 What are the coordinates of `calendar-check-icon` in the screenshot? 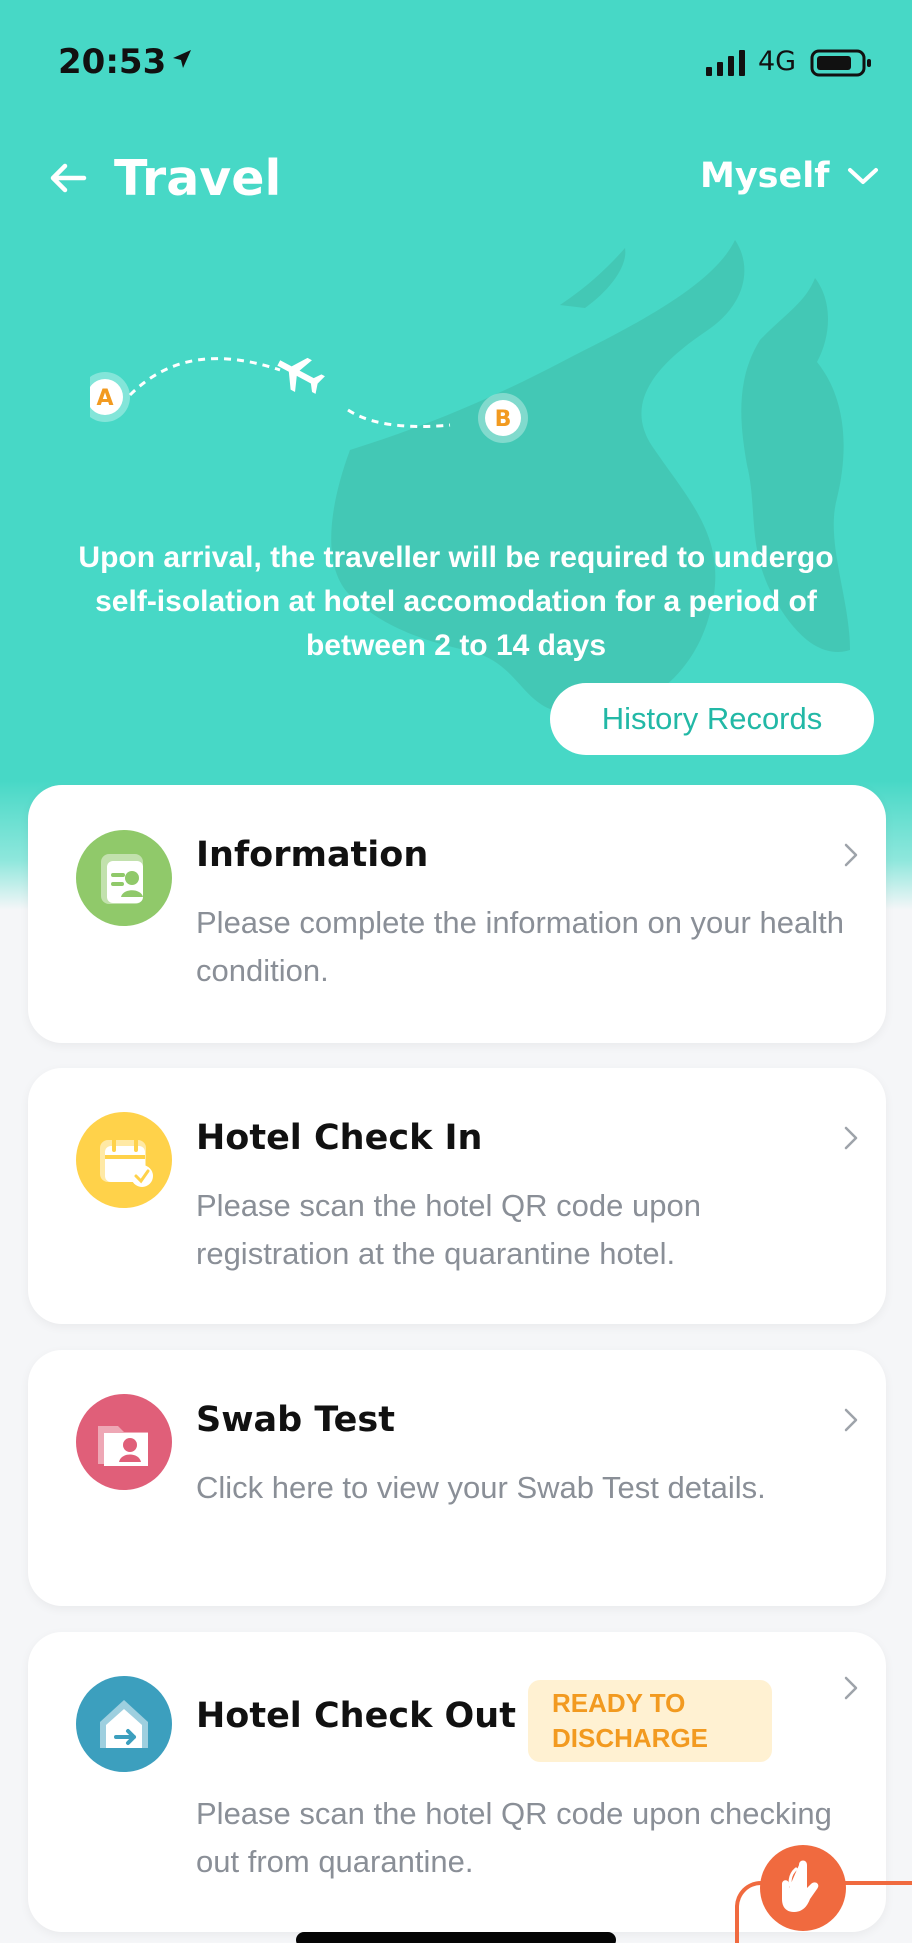 It's located at (124, 1160).